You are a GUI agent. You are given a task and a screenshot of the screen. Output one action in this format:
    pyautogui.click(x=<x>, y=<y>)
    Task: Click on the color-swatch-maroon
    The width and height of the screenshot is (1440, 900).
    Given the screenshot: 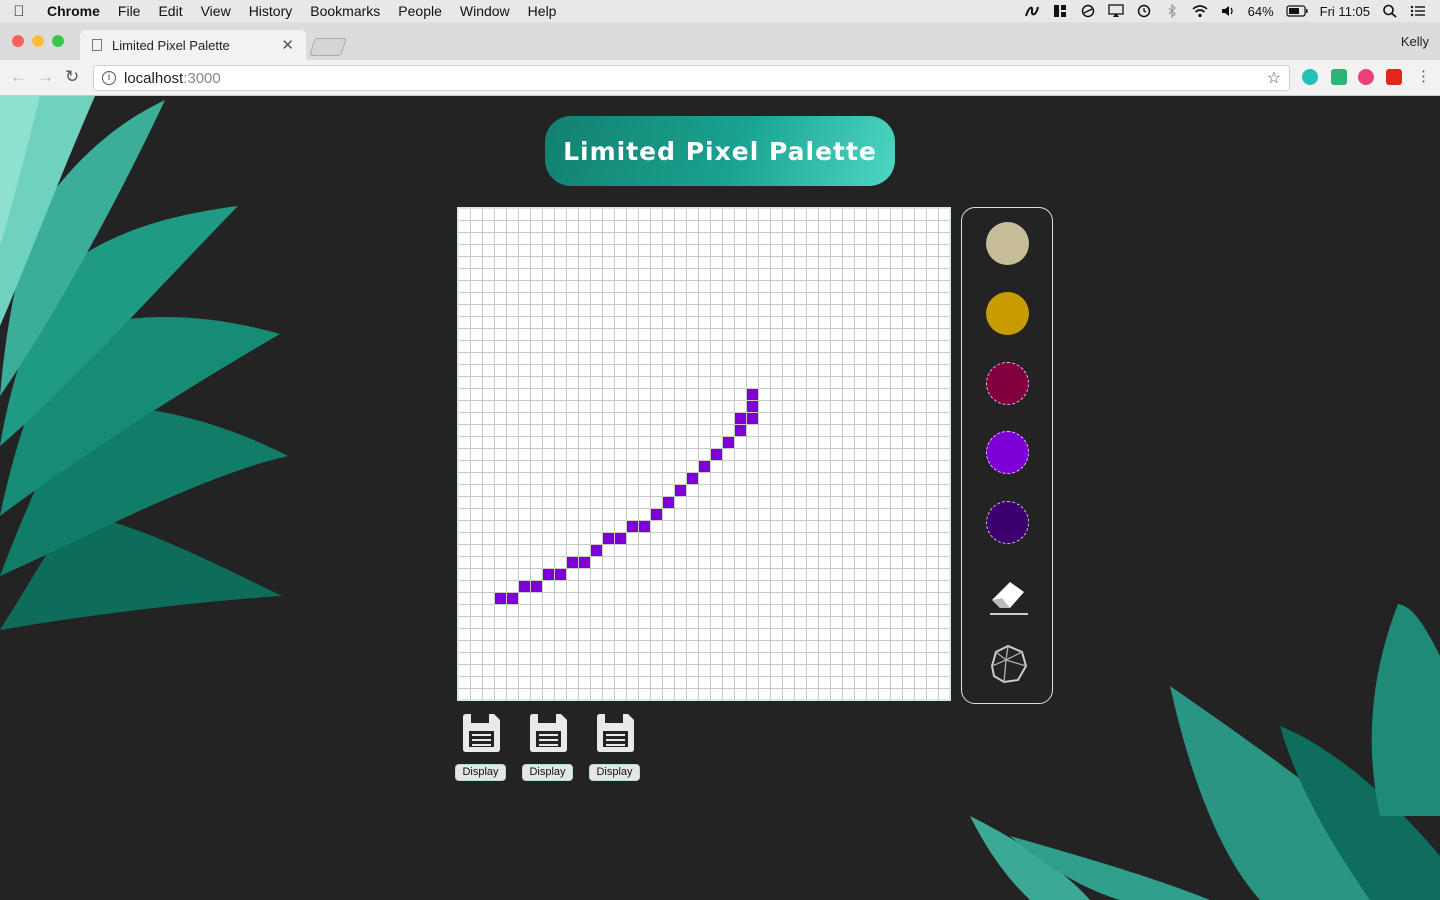 What is the action you would take?
    pyautogui.click(x=1007, y=383)
    